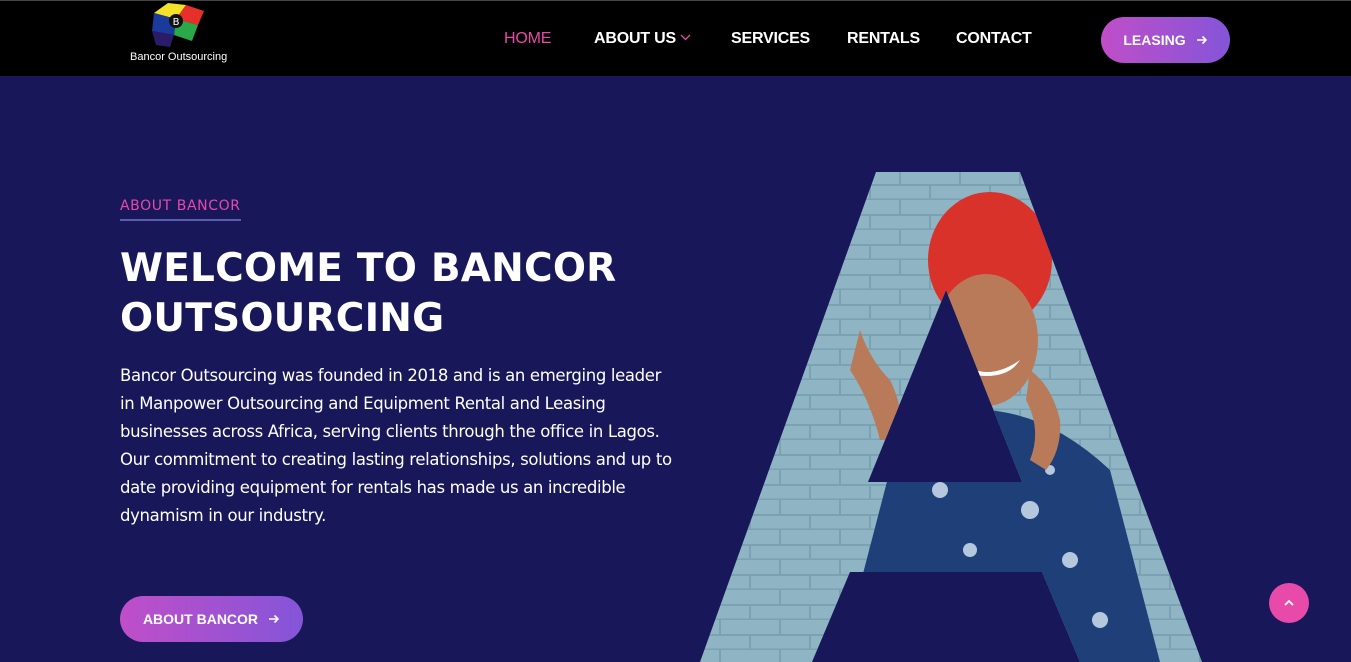 This screenshot has width=1351, height=662. I want to click on scroll-to-top-button, so click(1289, 603).